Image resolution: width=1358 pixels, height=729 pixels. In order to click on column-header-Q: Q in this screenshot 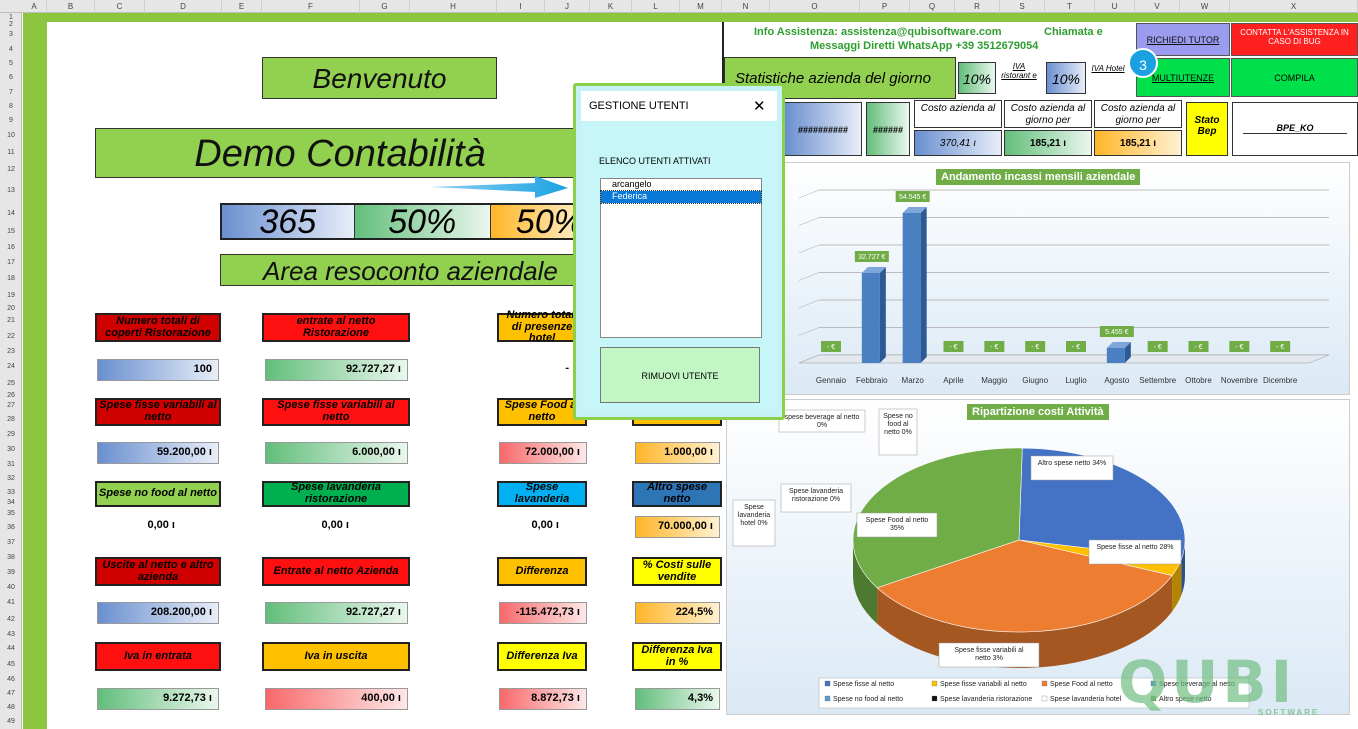, I will do `click(932, 6)`.